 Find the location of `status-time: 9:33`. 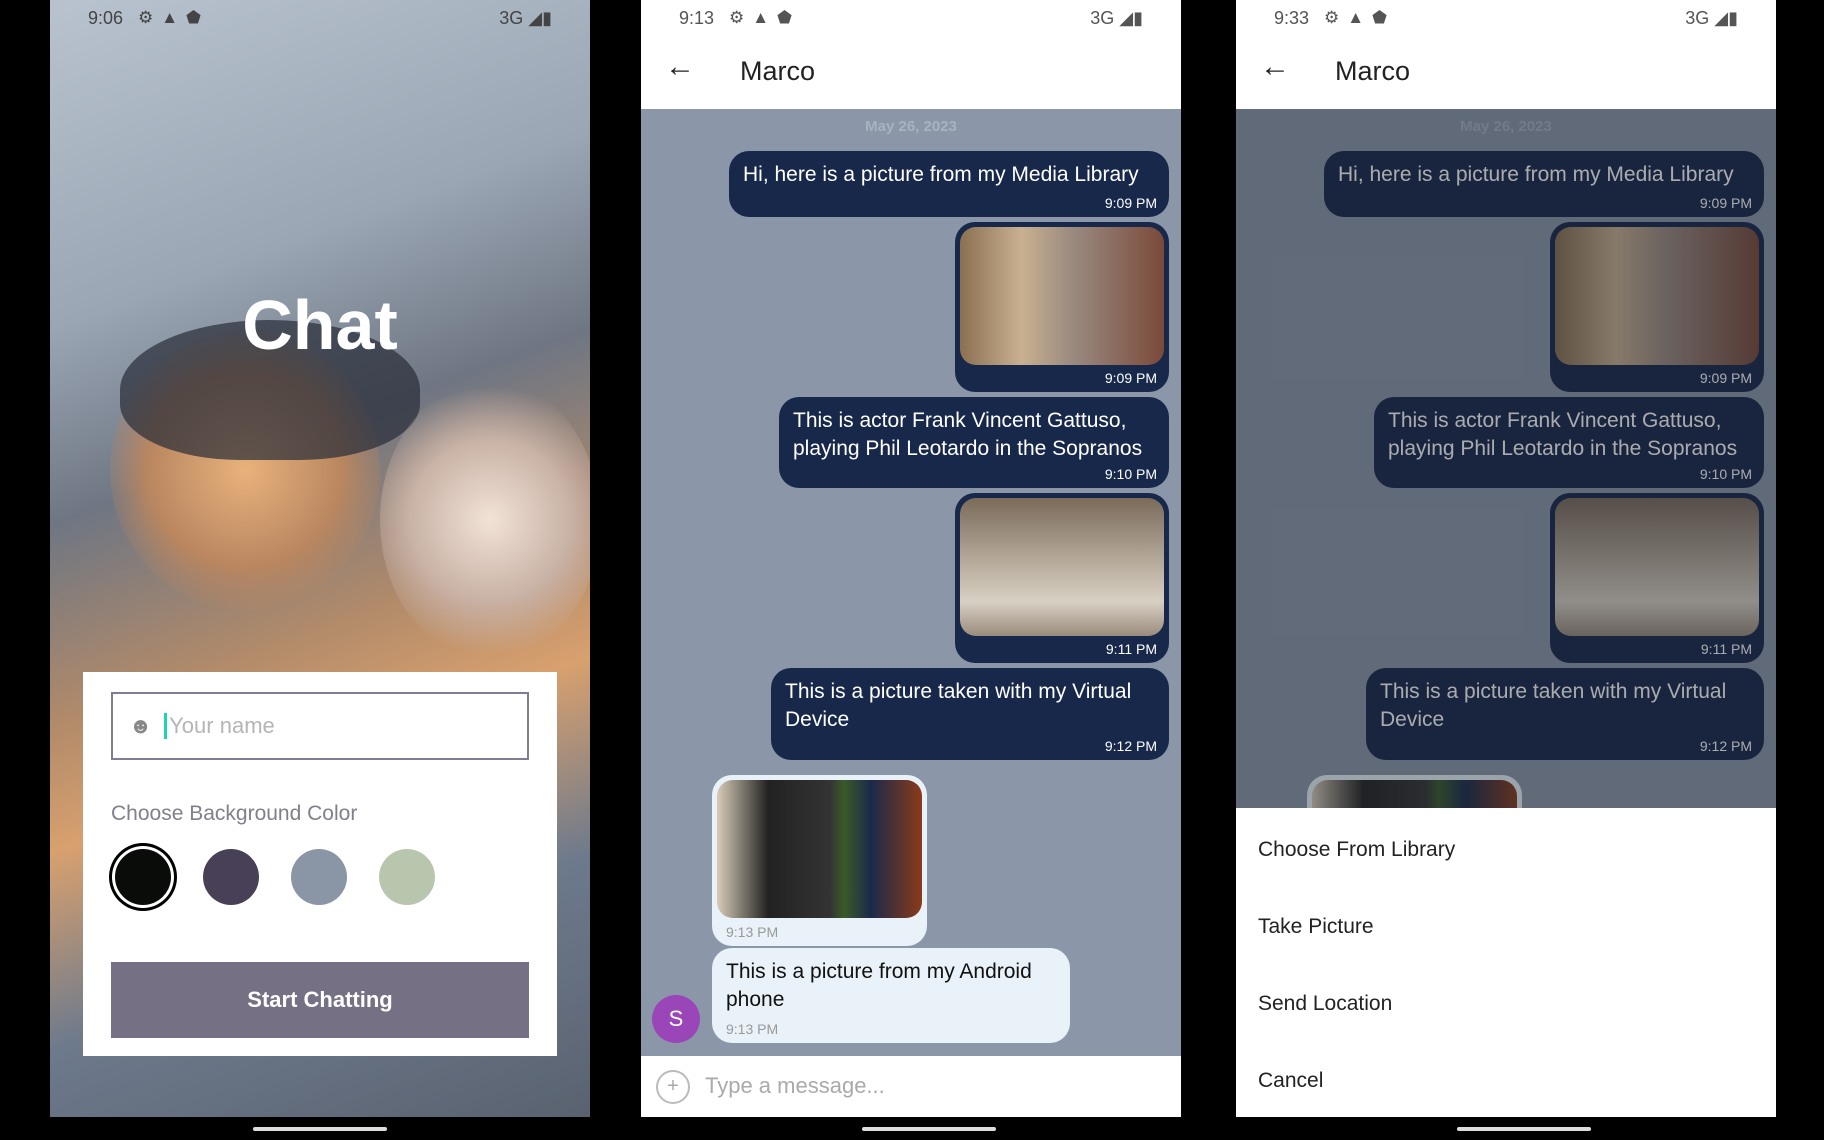

status-time: 9:33 is located at coordinates (1292, 18).